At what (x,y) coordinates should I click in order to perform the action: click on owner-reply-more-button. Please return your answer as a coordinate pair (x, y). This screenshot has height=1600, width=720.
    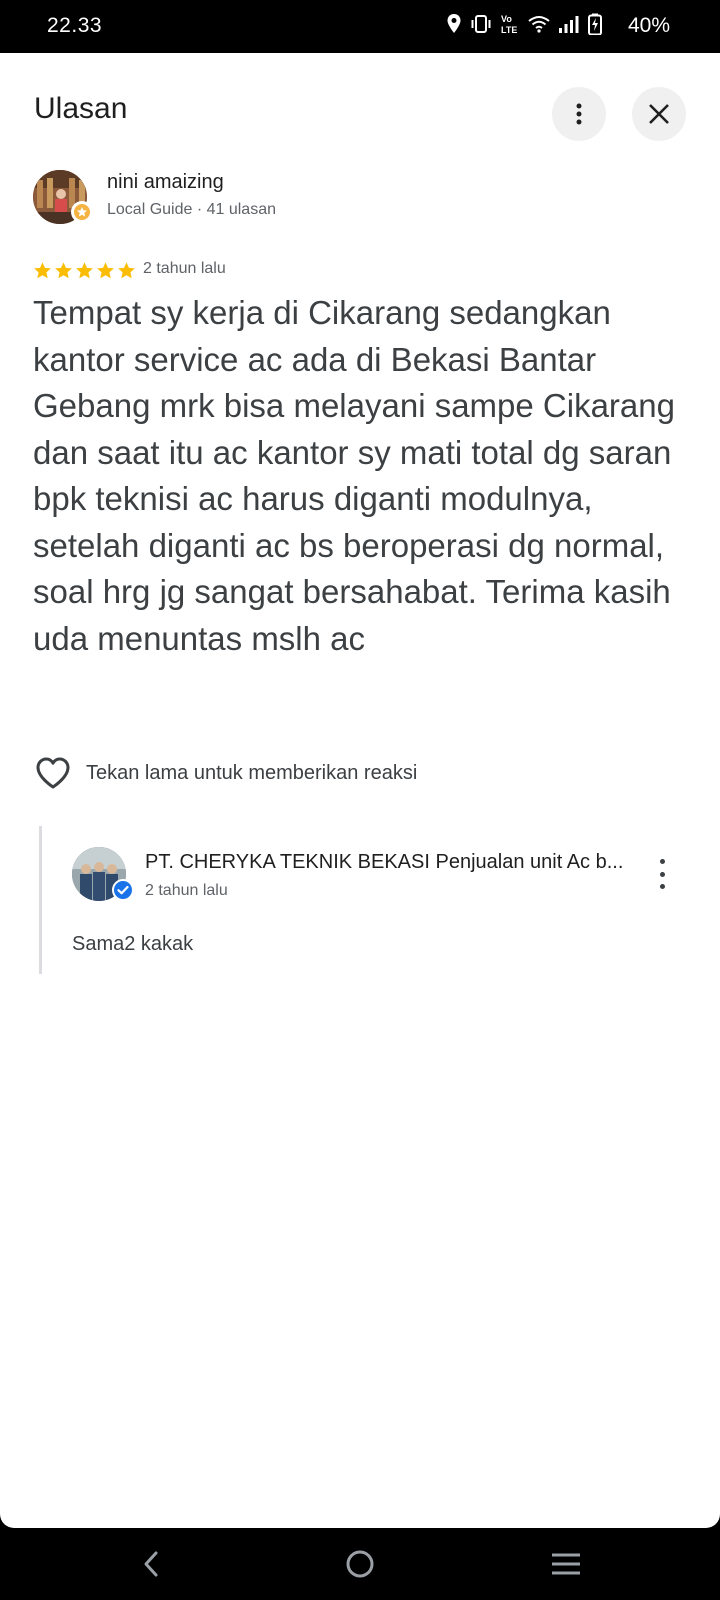
    Looking at the image, I should click on (662, 874).